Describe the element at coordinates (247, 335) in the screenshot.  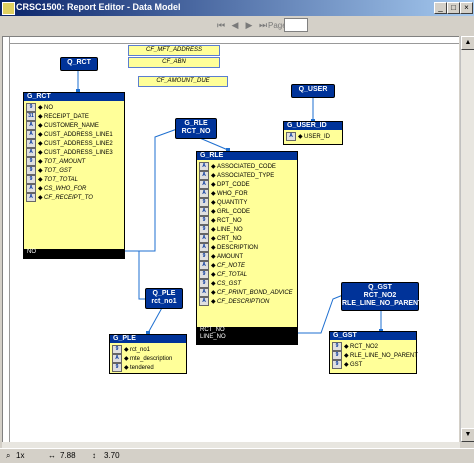
I see `group-break-footer: RCT_NO LINE_NO` at that location.